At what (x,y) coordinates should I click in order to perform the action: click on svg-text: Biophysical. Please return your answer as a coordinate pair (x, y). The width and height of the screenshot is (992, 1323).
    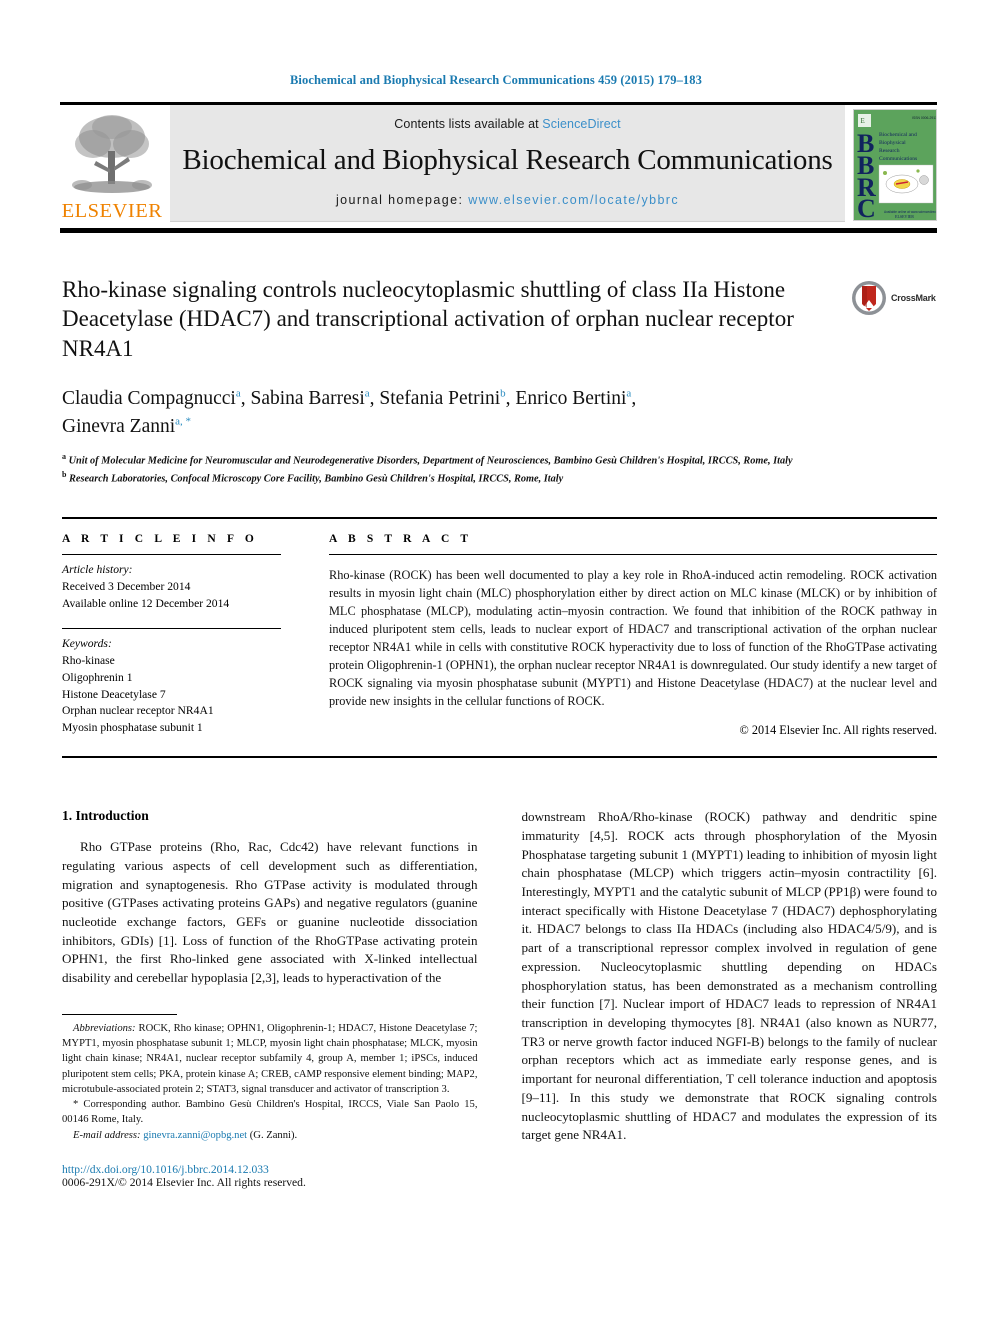
    Looking at the image, I should click on (892, 143).